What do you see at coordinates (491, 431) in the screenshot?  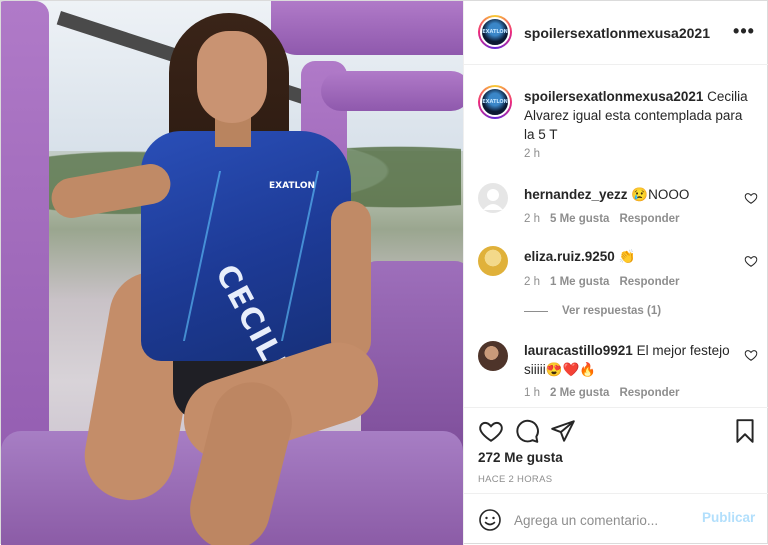 I see `heart-icon` at bounding box center [491, 431].